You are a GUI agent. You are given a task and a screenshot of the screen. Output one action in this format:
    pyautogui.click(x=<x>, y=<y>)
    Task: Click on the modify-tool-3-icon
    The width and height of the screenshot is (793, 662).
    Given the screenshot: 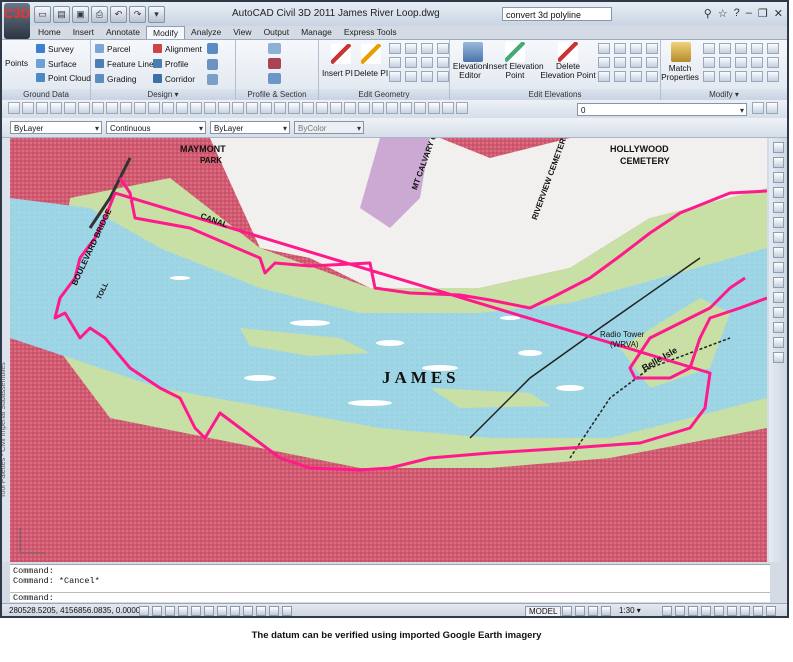 What is the action you would take?
    pyautogui.click(x=741, y=48)
    